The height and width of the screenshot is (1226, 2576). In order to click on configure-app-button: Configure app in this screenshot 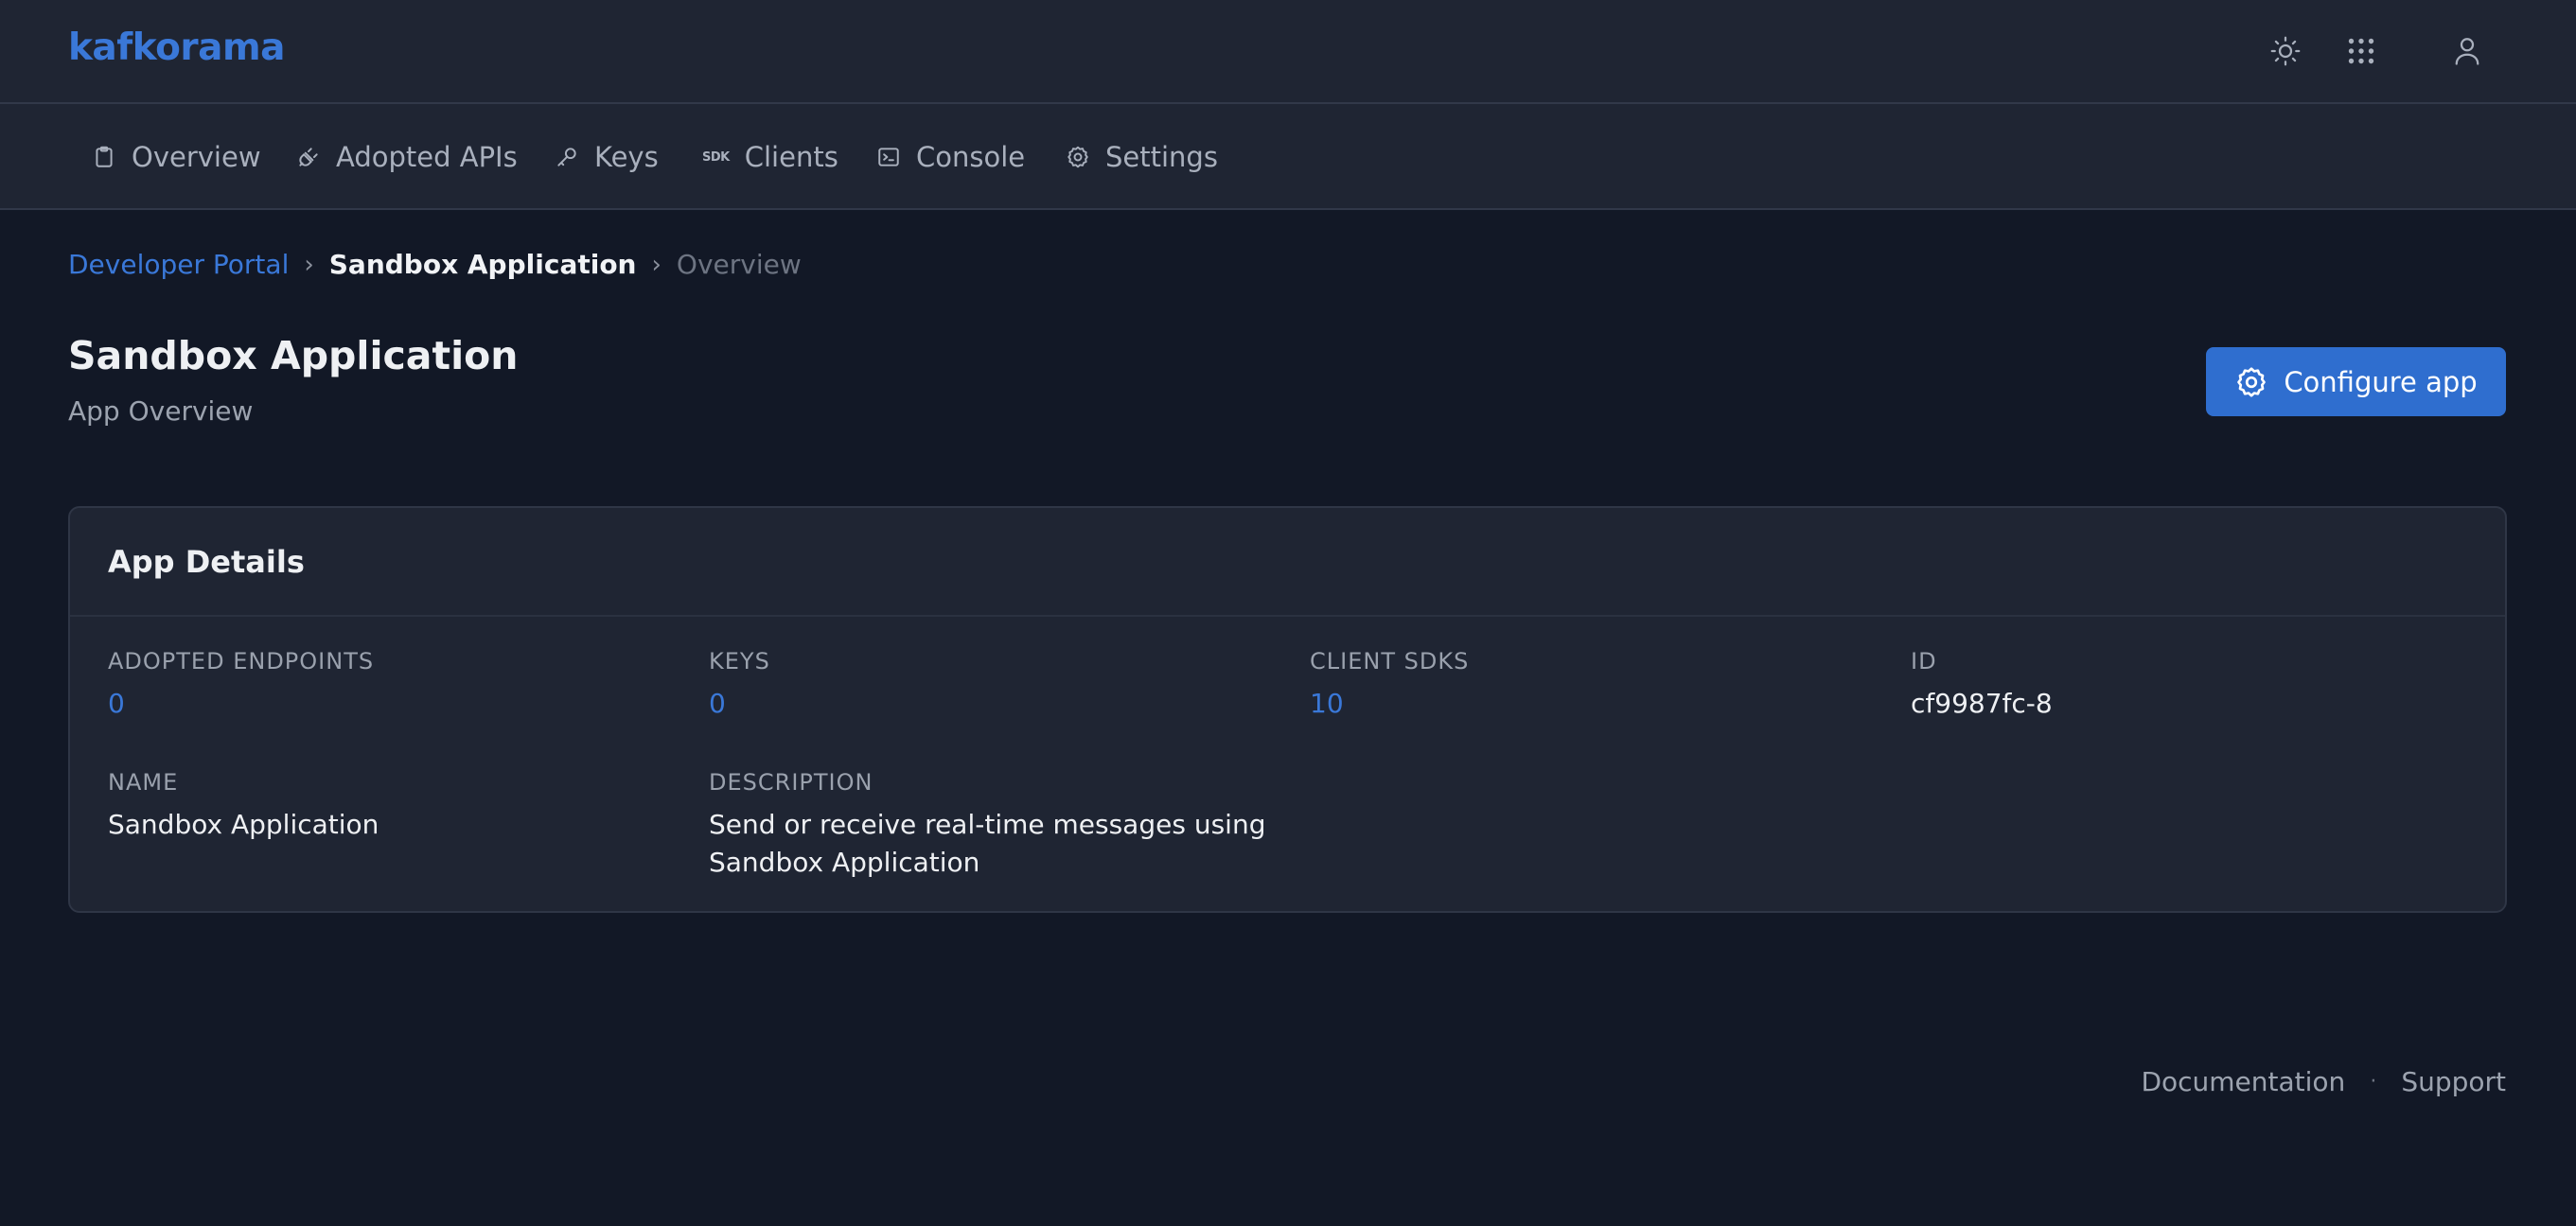, I will do `click(2356, 382)`.